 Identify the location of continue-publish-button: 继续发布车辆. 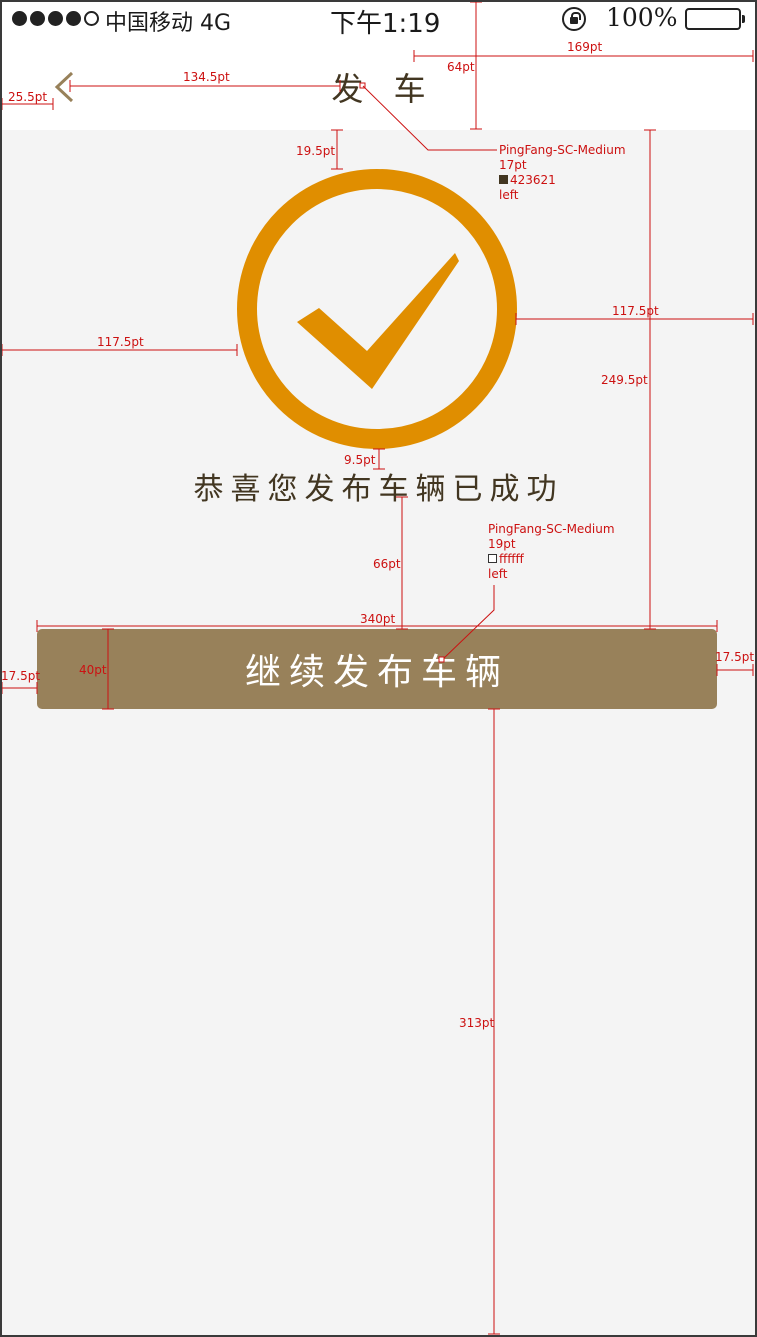
(377, 669).